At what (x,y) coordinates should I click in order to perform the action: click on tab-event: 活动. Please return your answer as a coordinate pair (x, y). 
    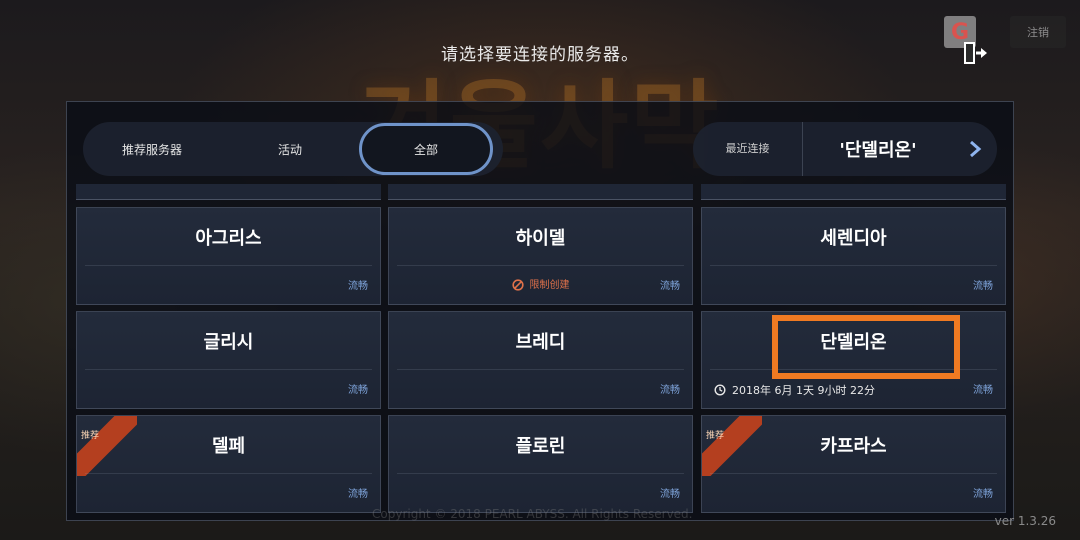
    Looking at the image, I should click on (290, 149).